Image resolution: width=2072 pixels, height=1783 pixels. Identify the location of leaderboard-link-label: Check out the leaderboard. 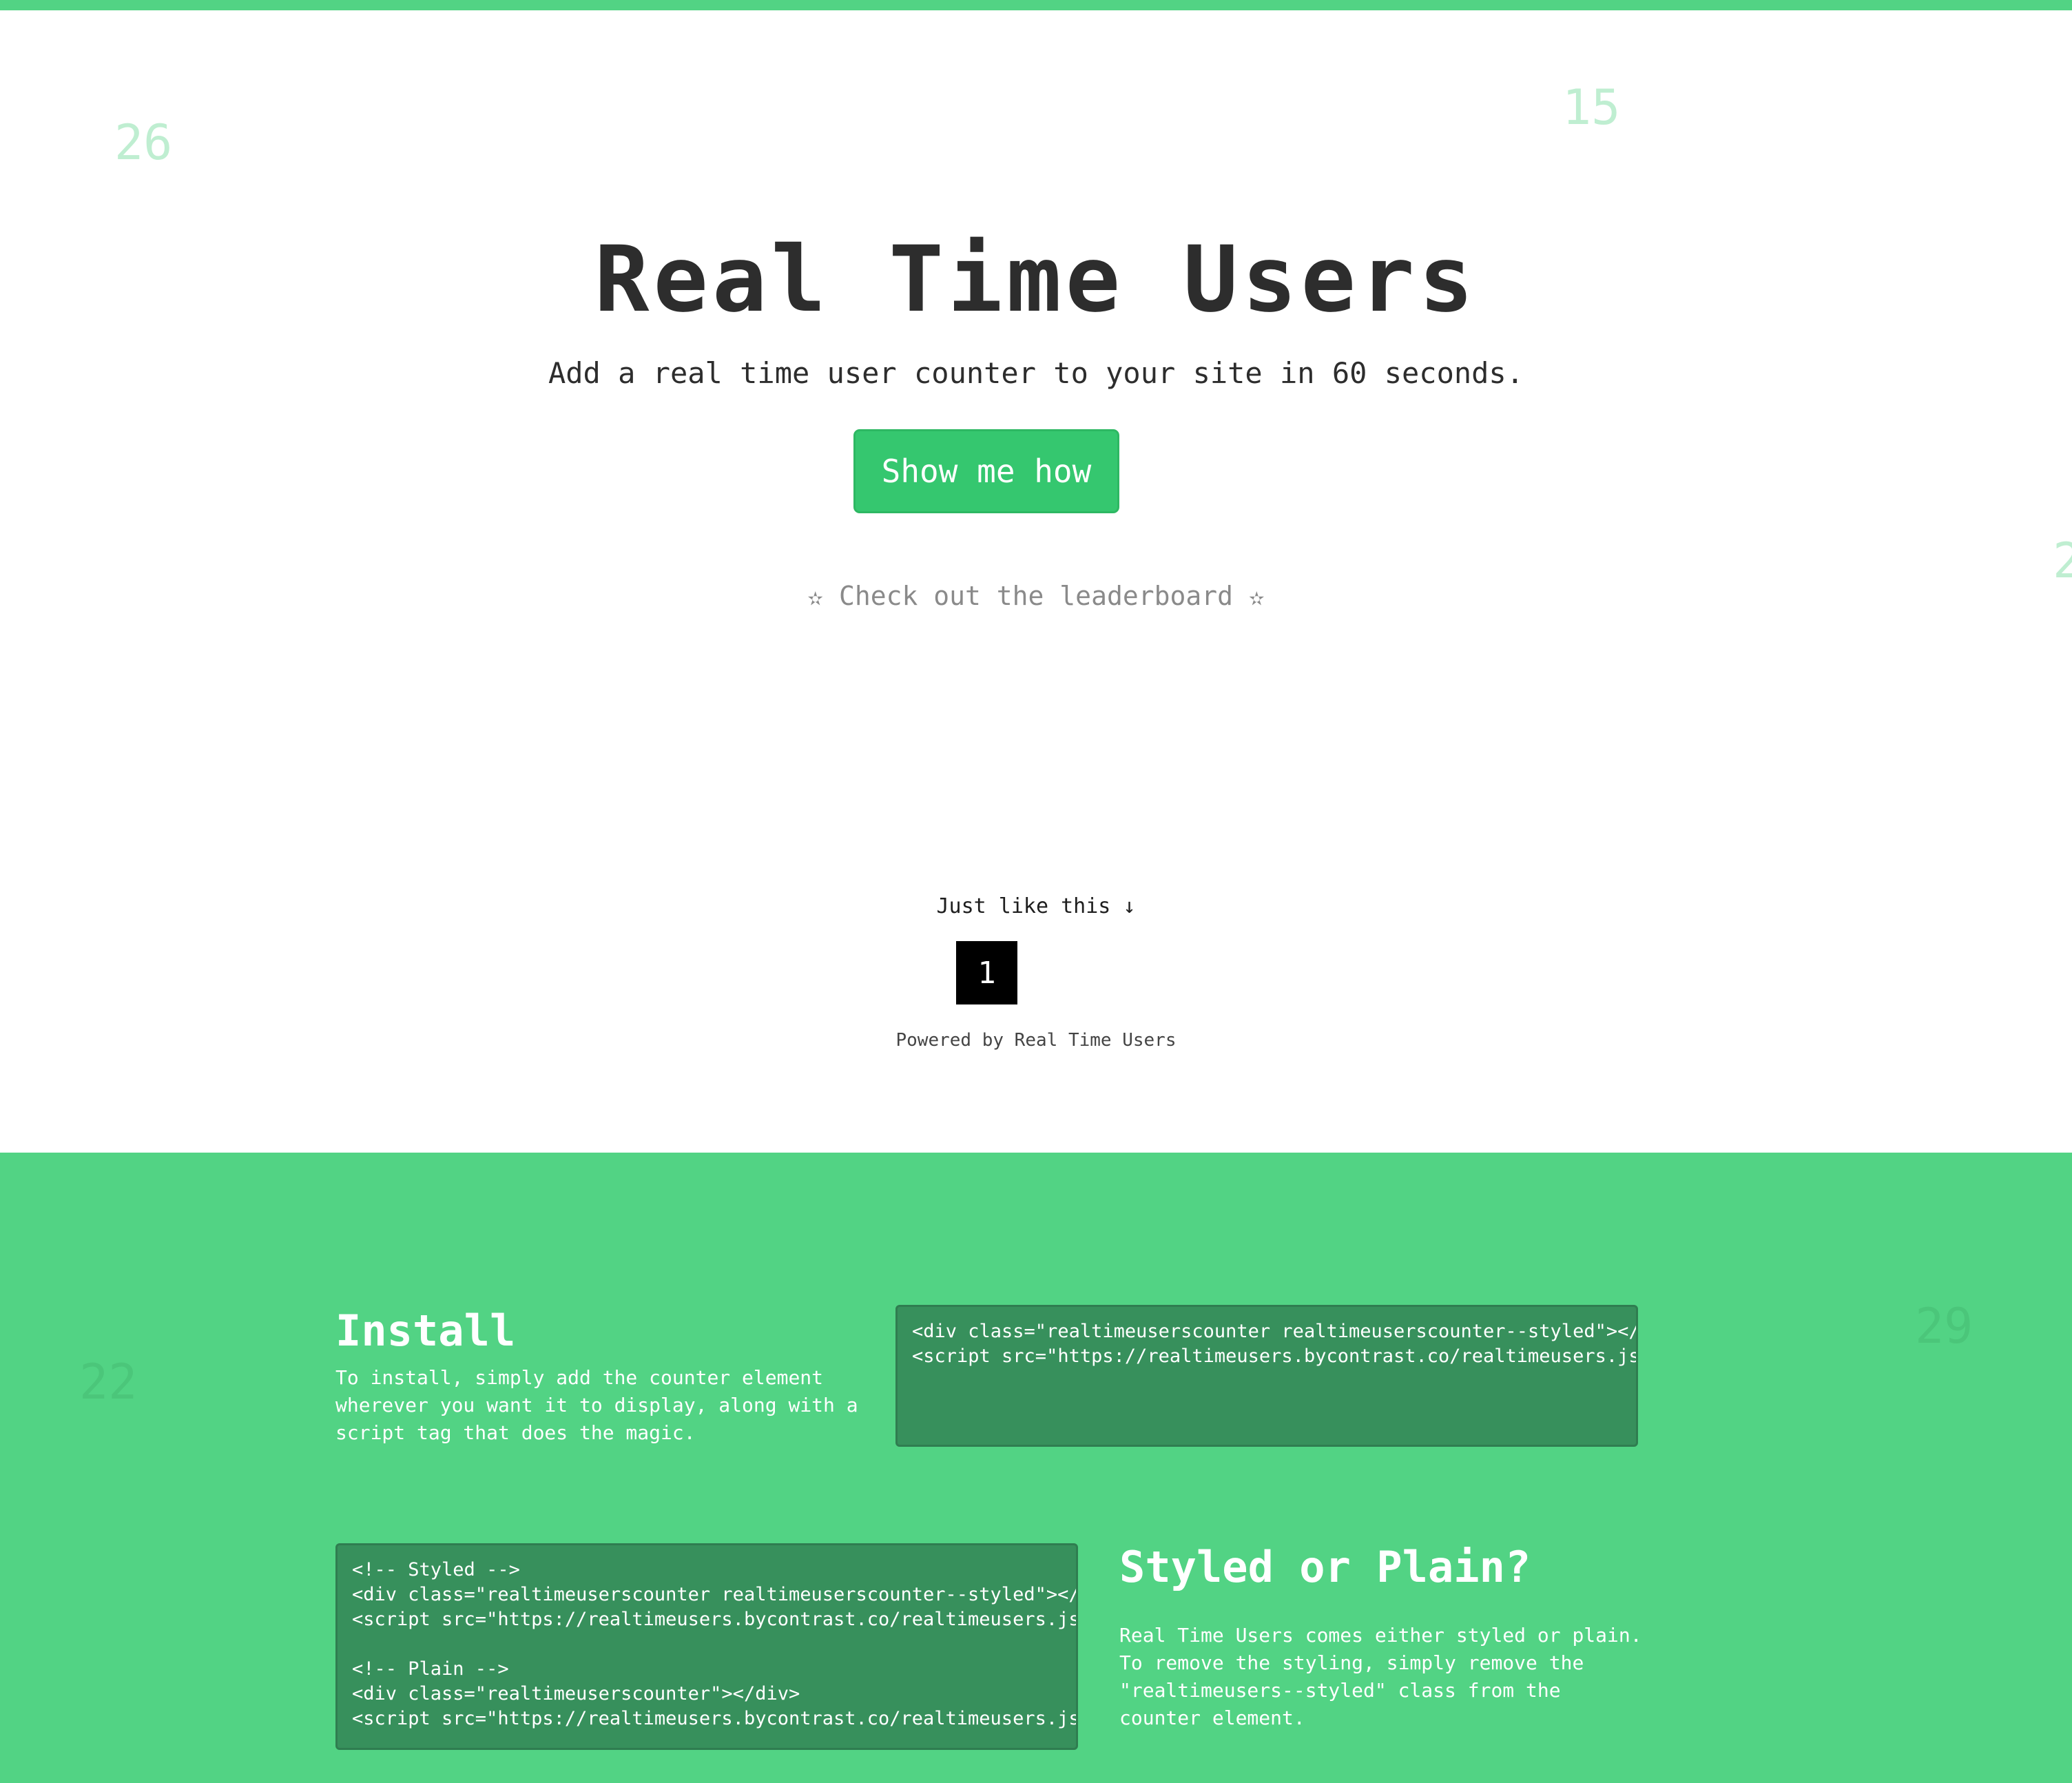
(1036, 596).